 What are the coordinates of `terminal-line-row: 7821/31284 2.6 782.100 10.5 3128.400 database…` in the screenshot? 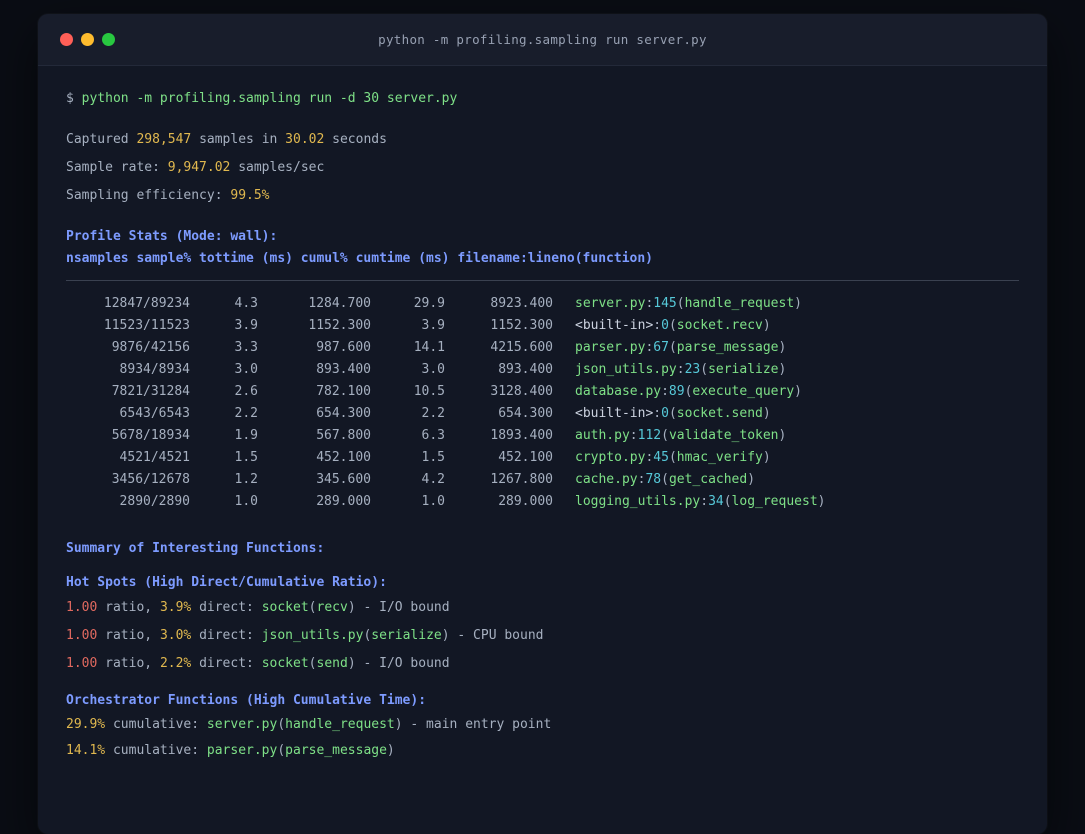 It's located at (542, 392).